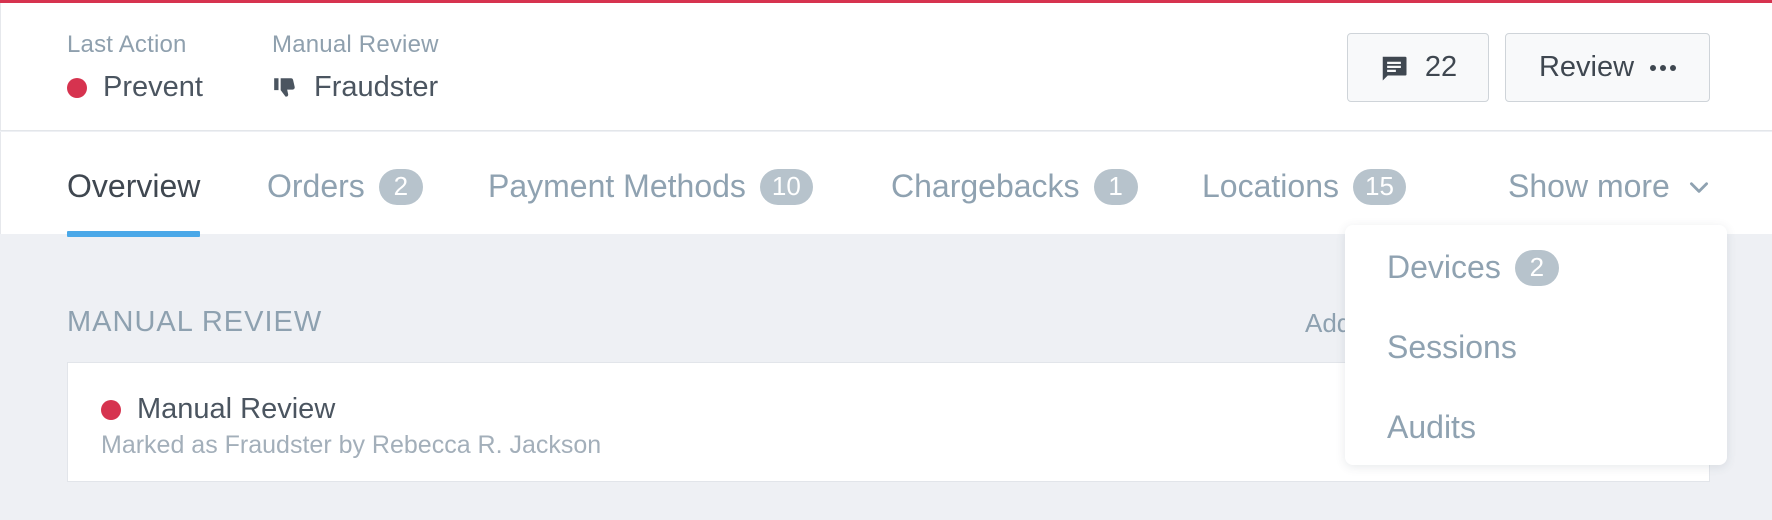 The image size is (1772, 520). Describe the element at coordinates (355, 44) in the screenshot. I see `manual-review-label: Manual Review` at that location.